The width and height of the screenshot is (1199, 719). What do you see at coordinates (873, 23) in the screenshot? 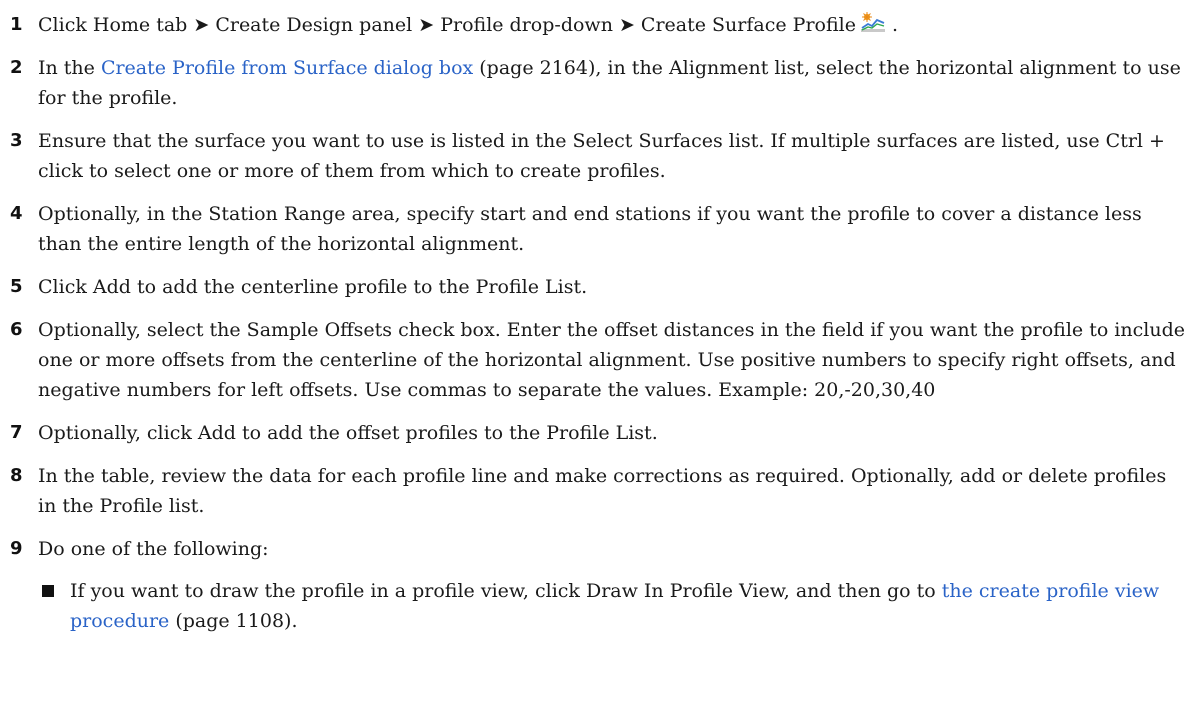
I see `create-surface-profile-icon` at bounding box center [873, 23].